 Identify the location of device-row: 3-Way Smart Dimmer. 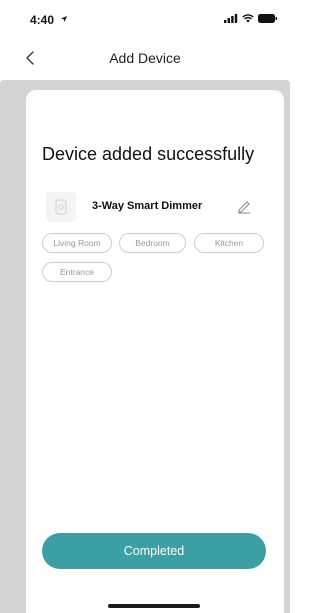
(161, 207).